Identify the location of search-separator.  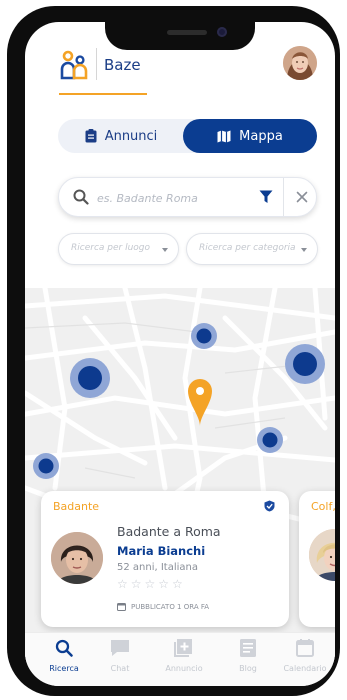
(283, 197).